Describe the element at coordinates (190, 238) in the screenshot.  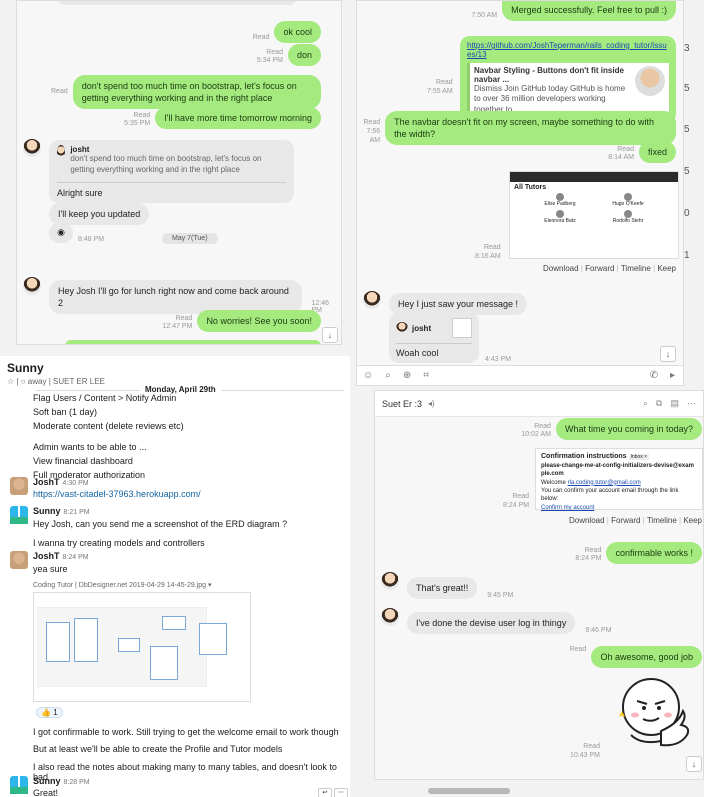
I see `date-divider: May 7(Tue)` at that location.